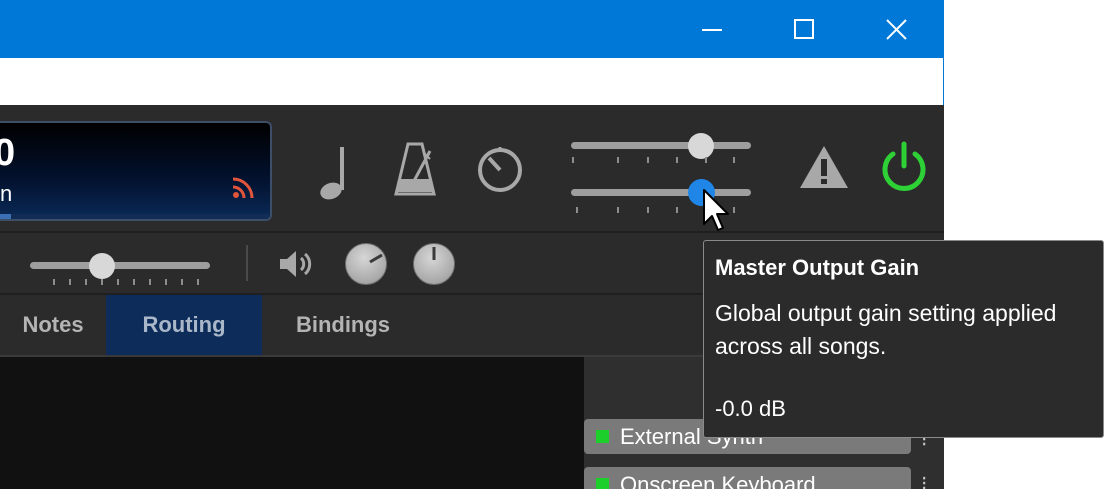 This screenshot has height=489, width=1107. What do you see at coordinates (716, 210) in the screenshot?
I see `mouse-cursor-icon` at bounding box center [716, 210].